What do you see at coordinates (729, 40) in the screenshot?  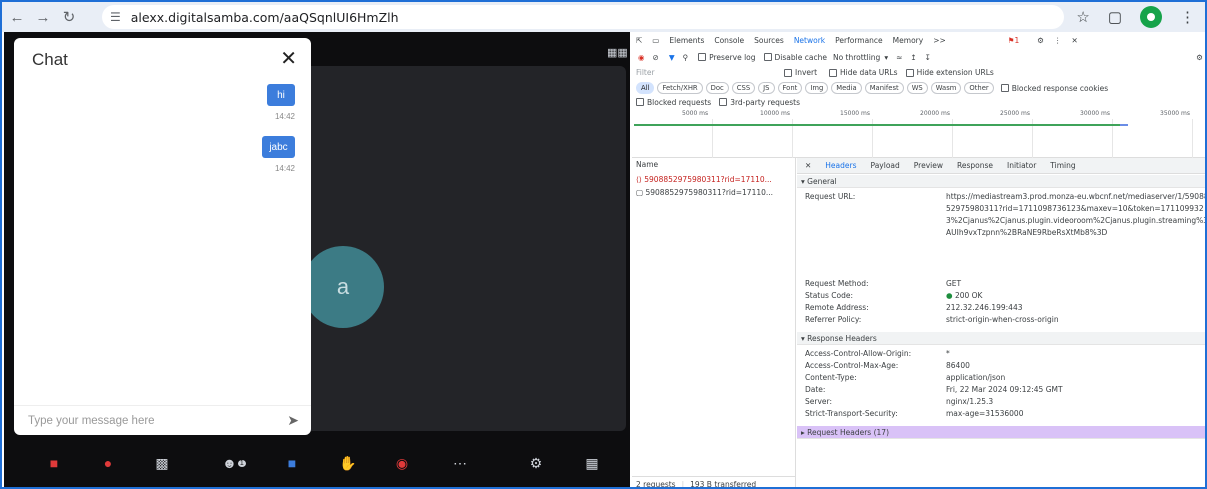 I see `tab-console: Console` at bounding box center [729, 40].